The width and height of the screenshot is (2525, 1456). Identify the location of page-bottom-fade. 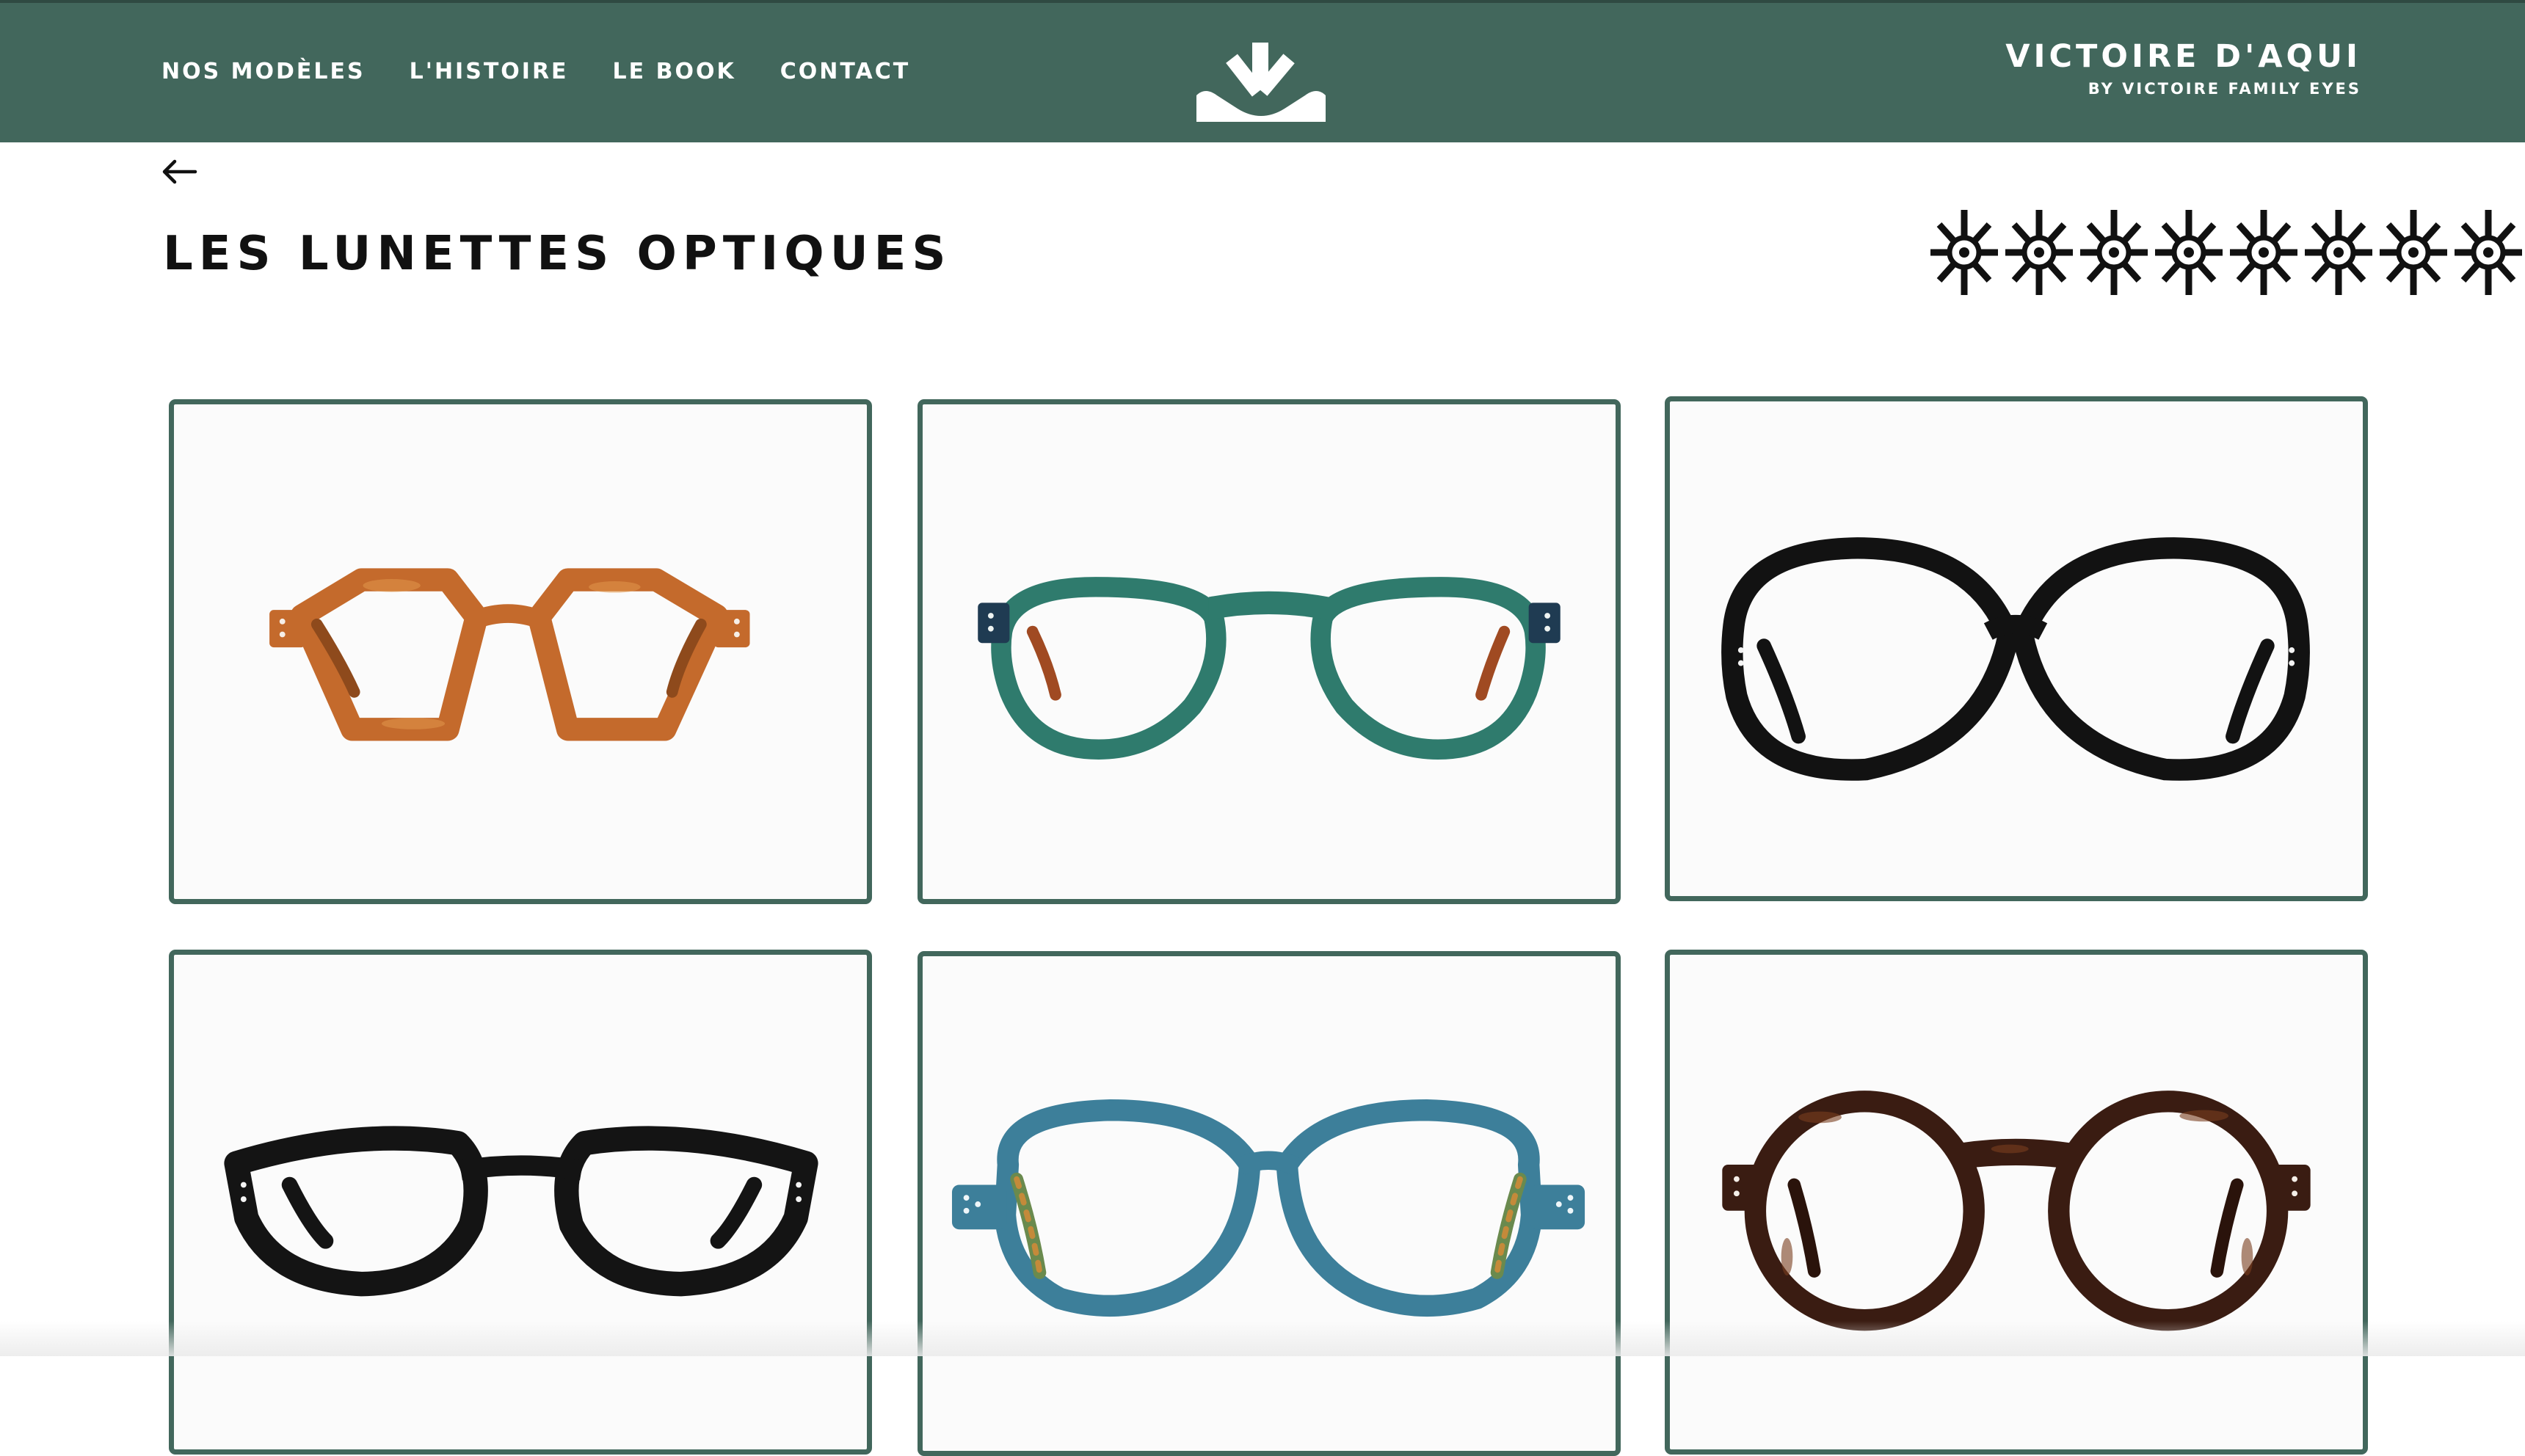
(1263, 1338).